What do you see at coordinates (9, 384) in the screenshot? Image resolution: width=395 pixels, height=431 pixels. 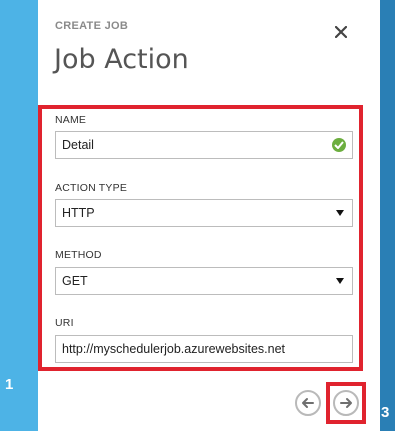 I see `step-number-1: 1` at bounding box center [9, 384].